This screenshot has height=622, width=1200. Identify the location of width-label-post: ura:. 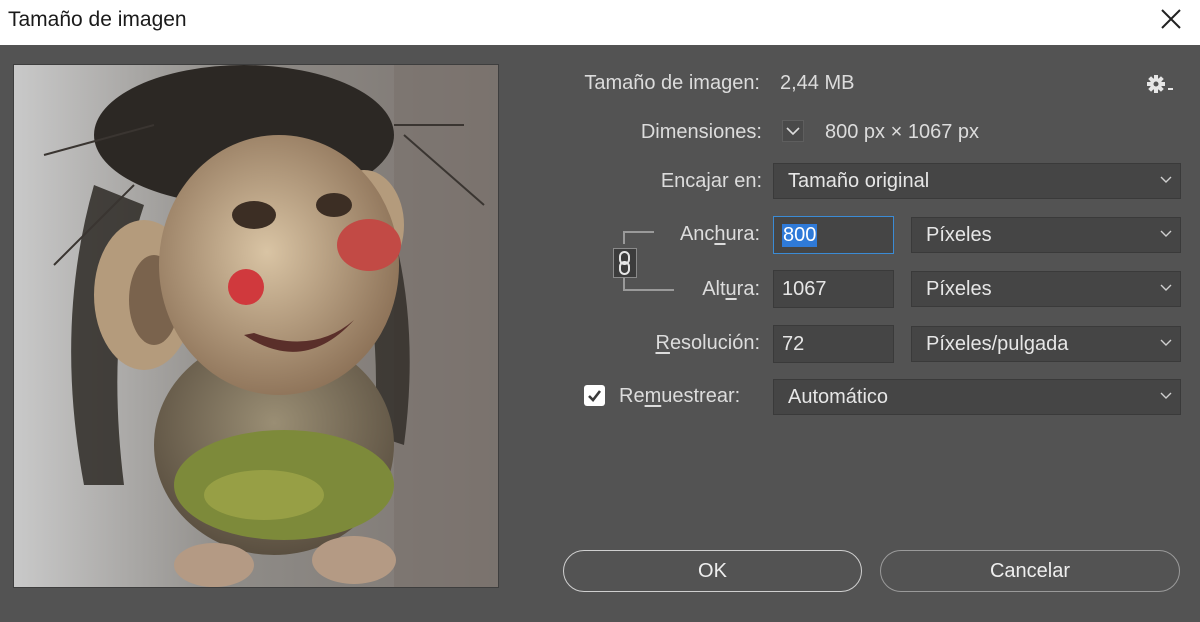
(742, 234).